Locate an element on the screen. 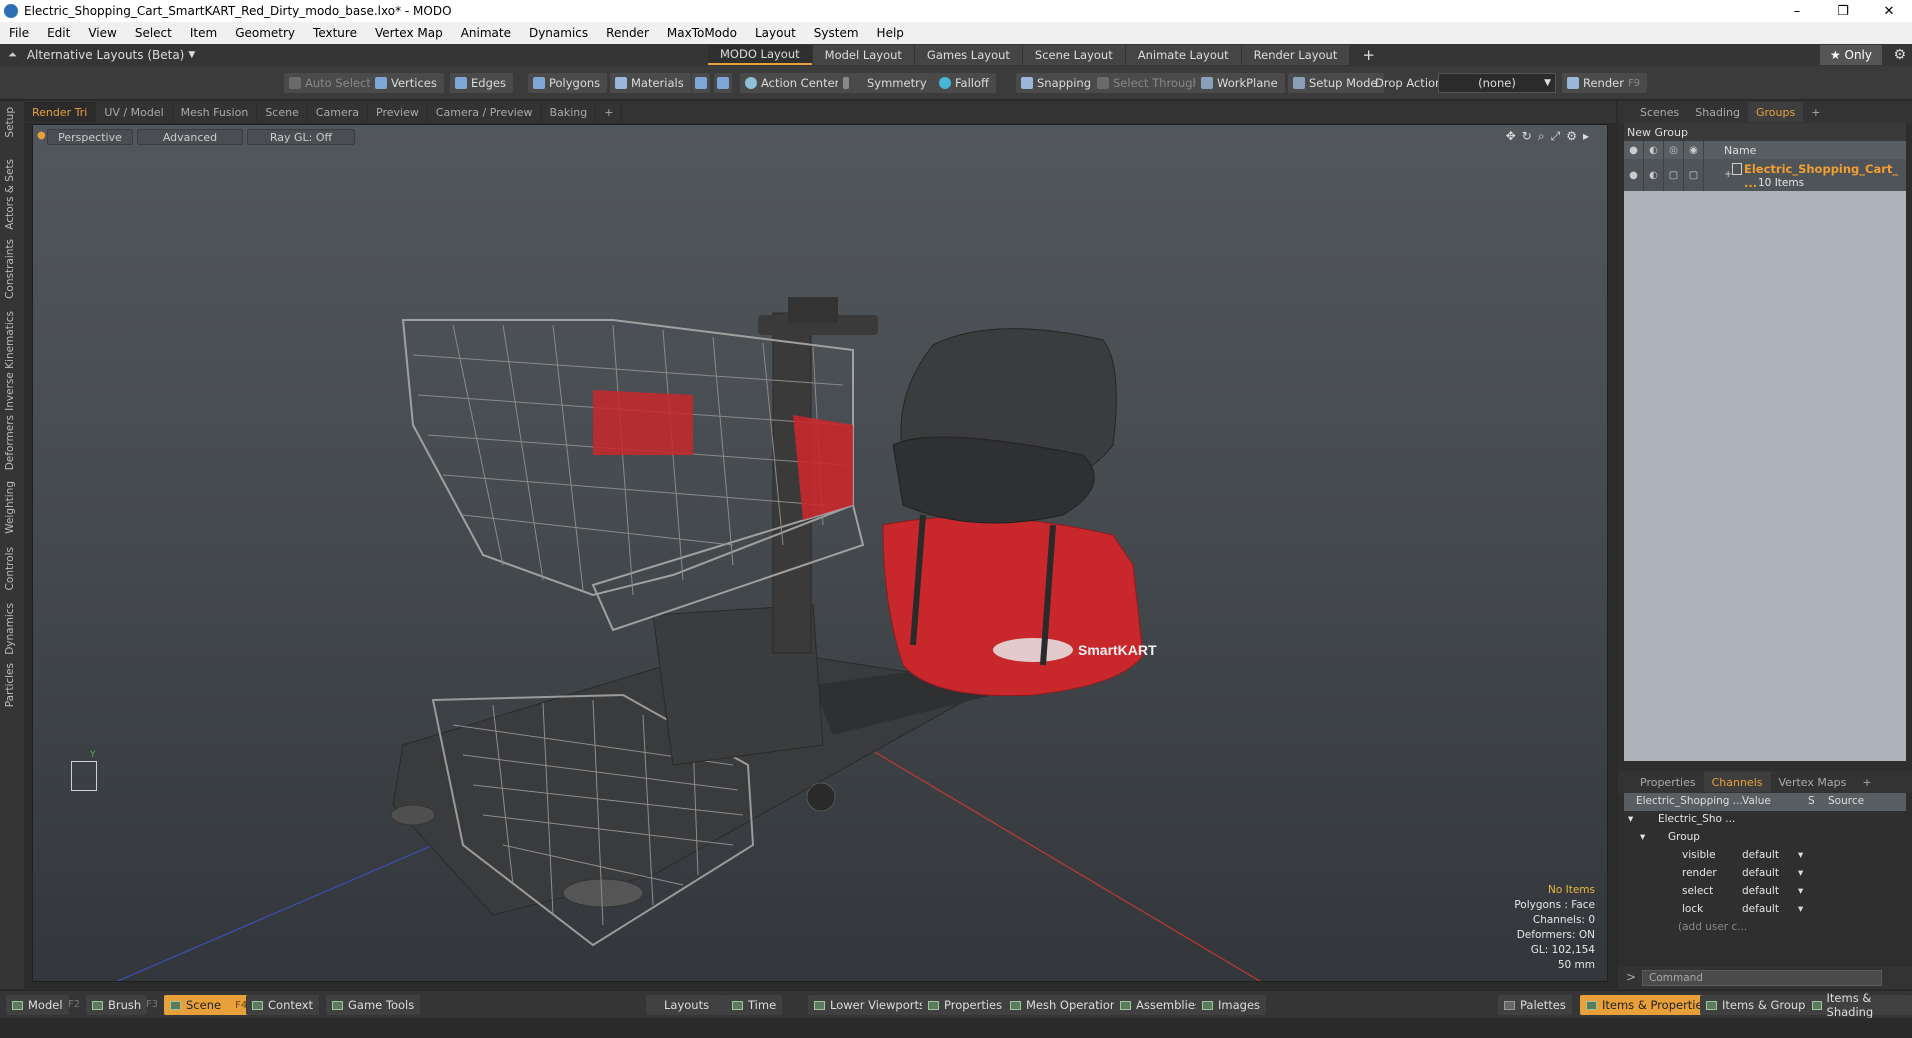 The width and height of the screenshot is (1912, 1038). side-tab-dynamics: Dynamics is located at coordinates (10, 629).